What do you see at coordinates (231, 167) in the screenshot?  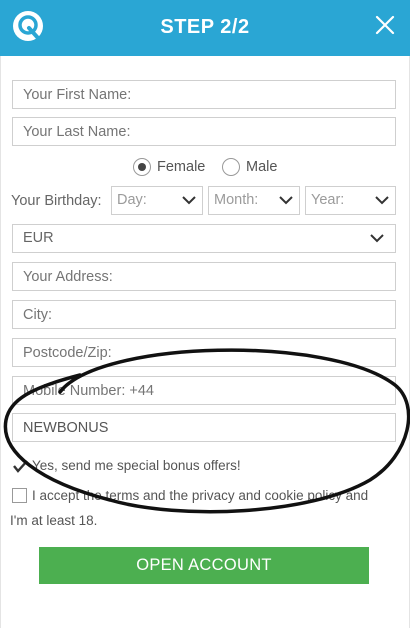 I see `male-radio` at bounding box center [231, 167].